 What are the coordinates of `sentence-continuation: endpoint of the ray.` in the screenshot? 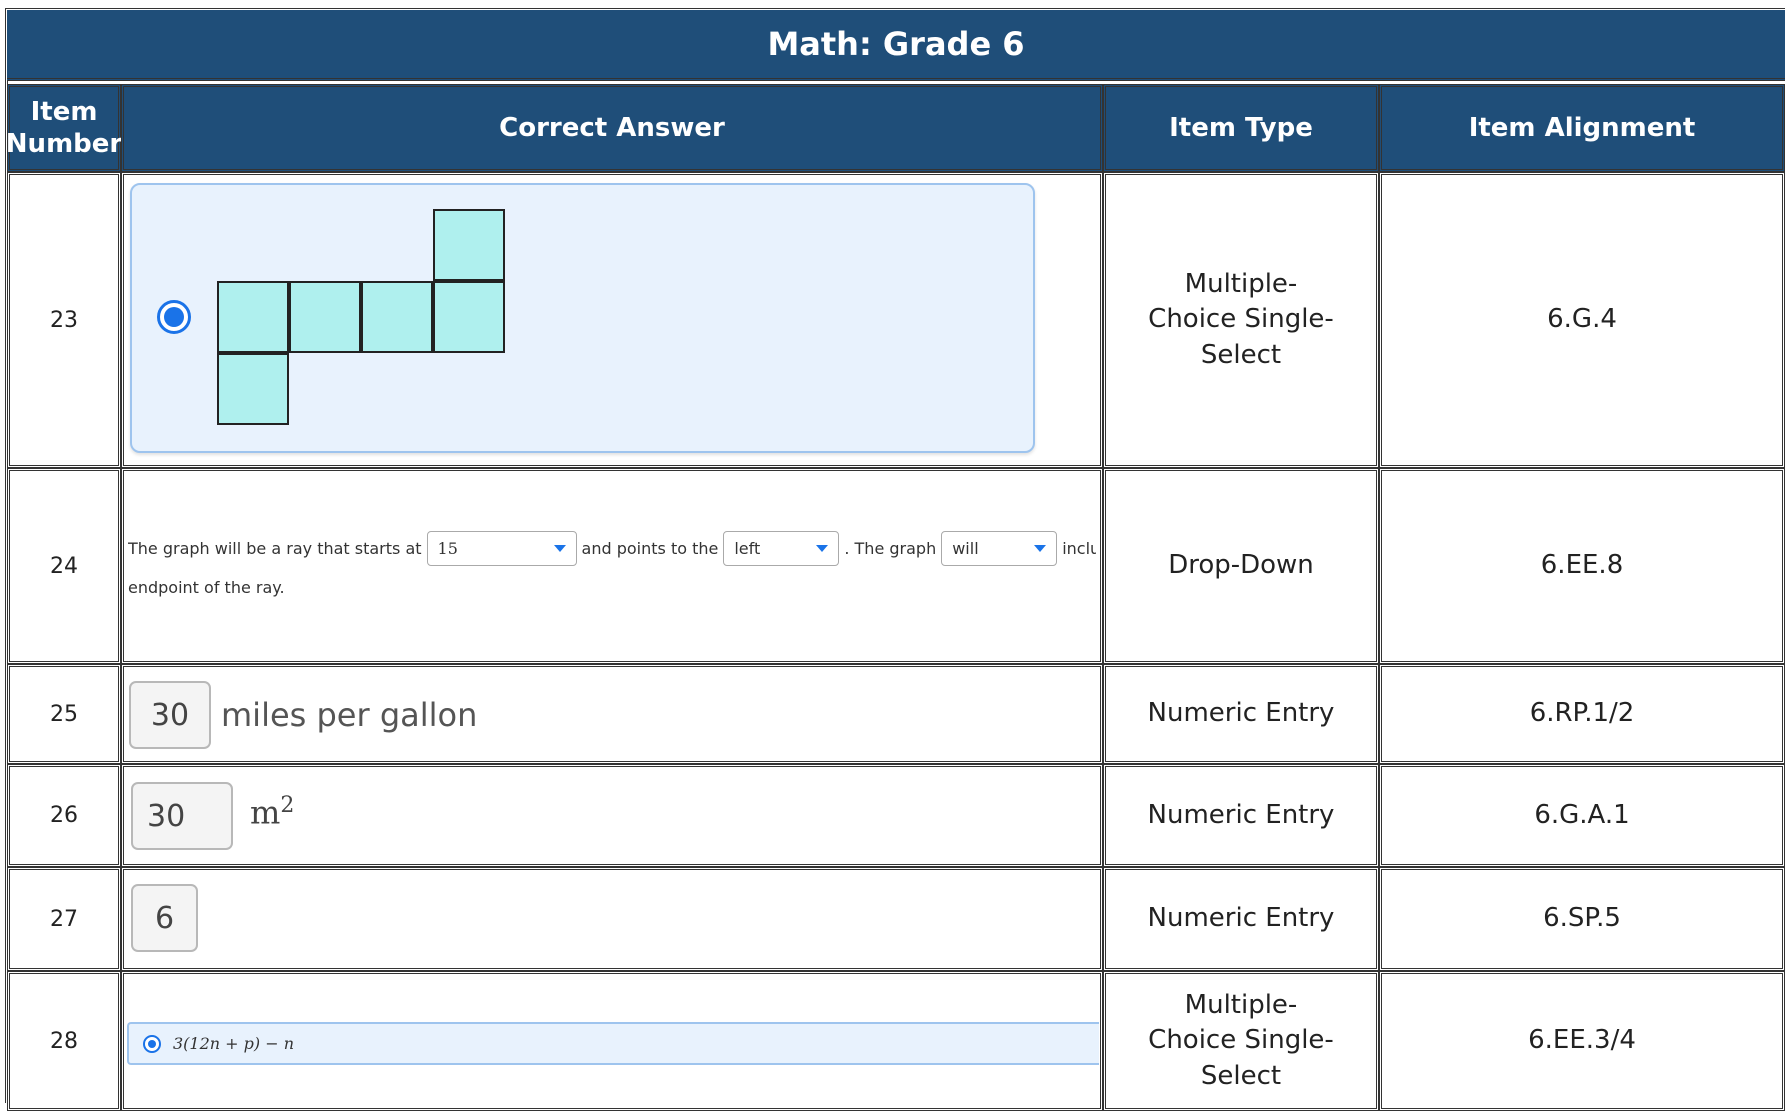 It's located at (206, 587).